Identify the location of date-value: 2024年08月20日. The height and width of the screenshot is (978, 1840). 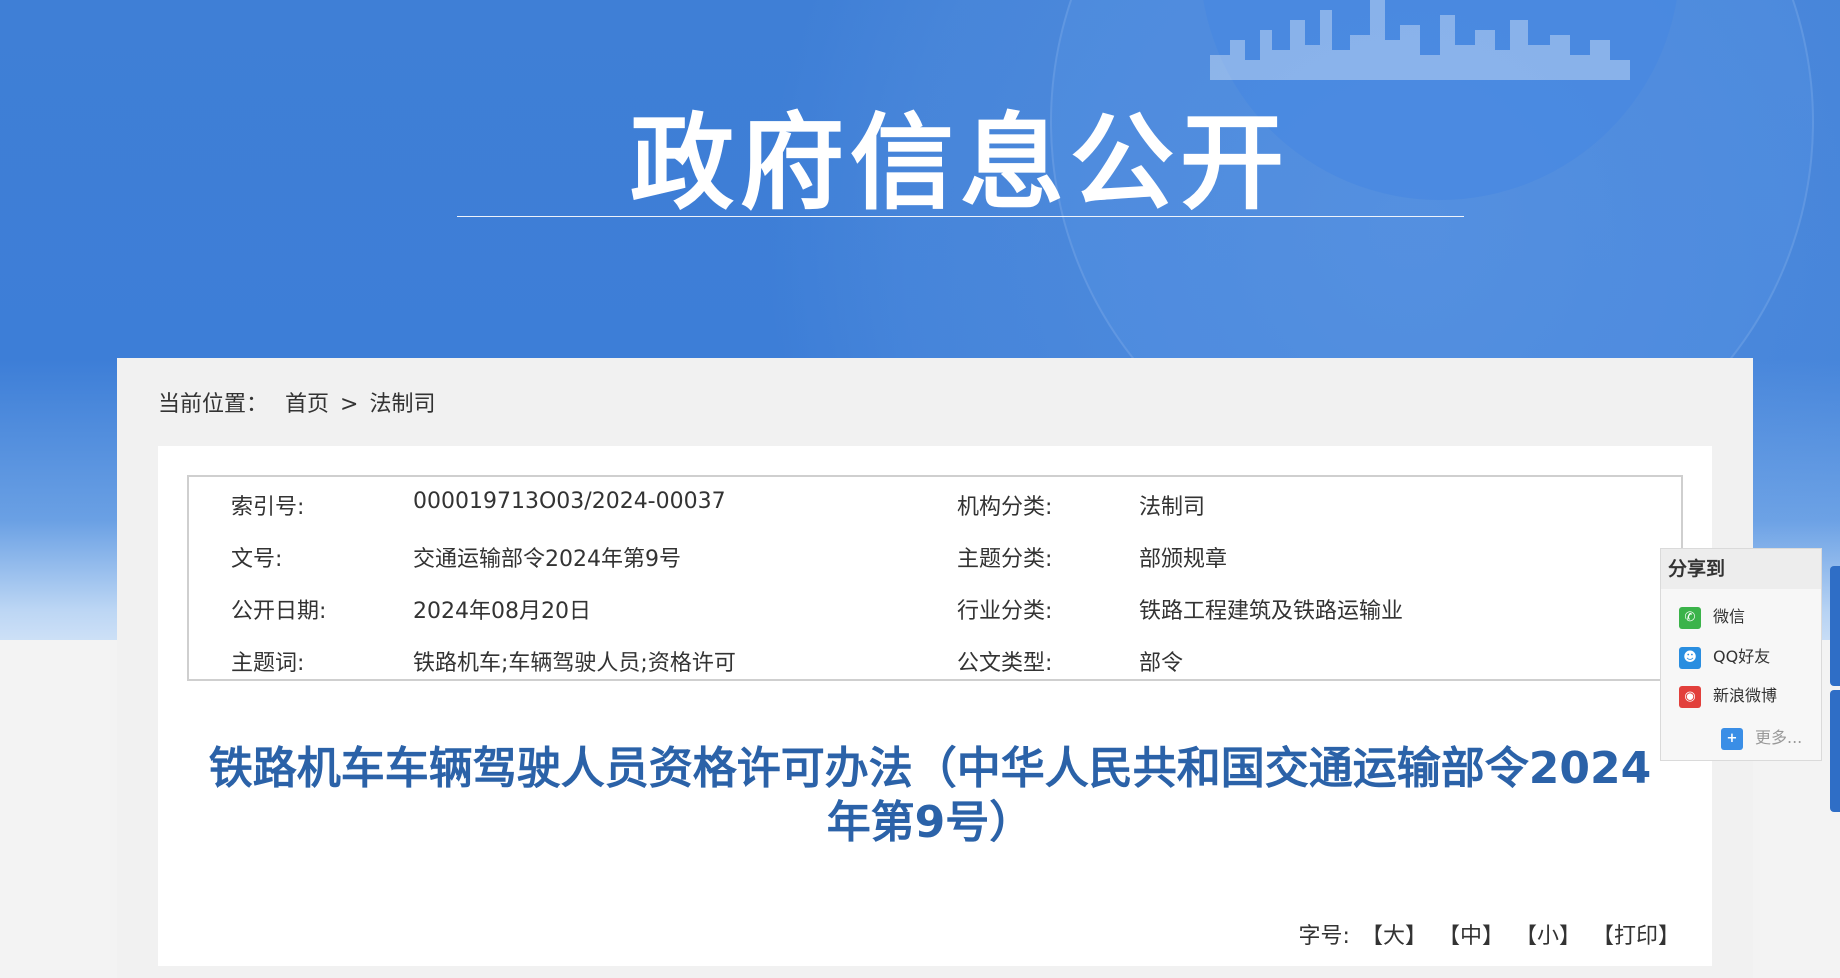
(502, 611).